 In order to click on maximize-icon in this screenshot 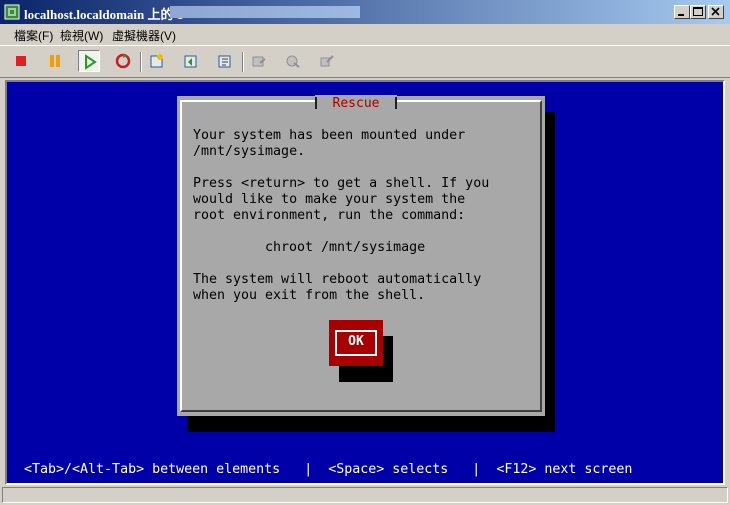, I will do `click(698, 11)`.